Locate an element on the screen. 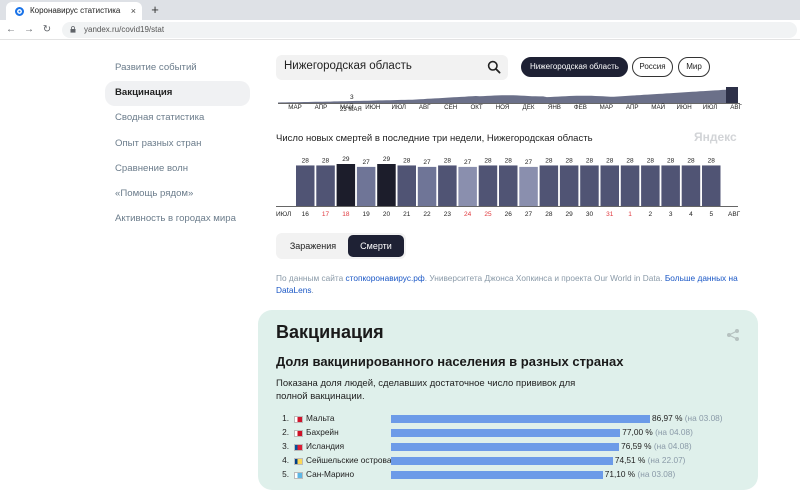 This screenshot has height=490, width=800. deaths-day-label: 24 is located at coordinates (468, 214).